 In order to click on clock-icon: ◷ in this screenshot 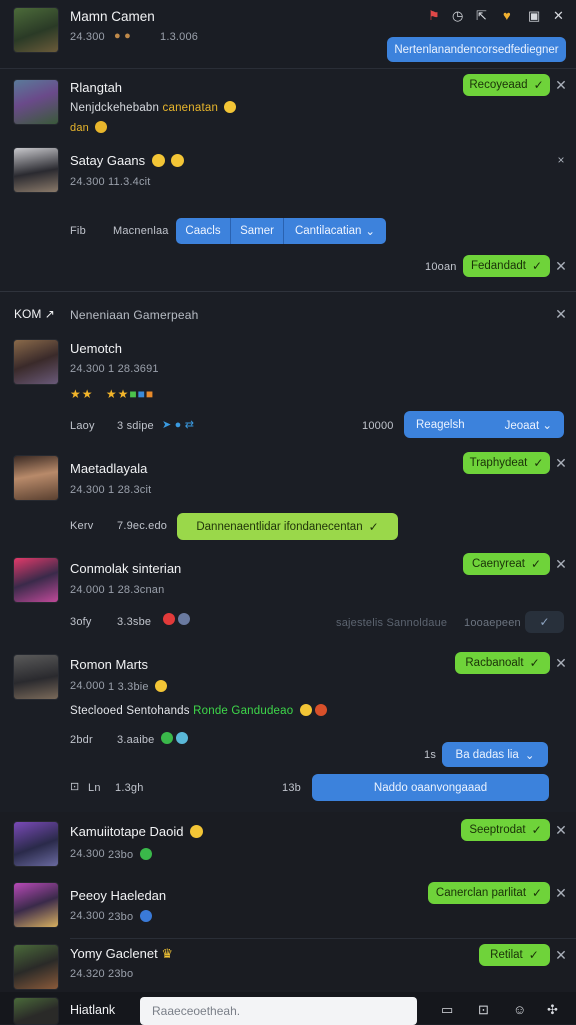, I will do `click(457, 16)`.